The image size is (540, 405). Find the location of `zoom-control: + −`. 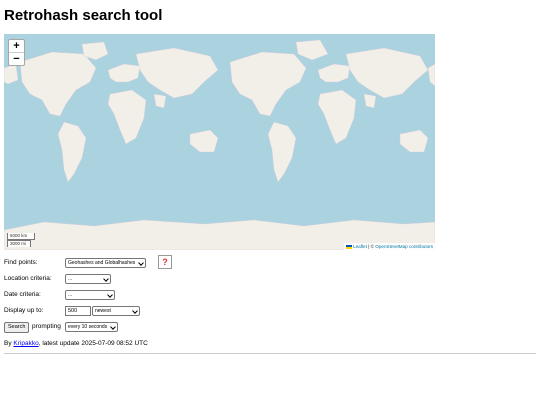

zoom-control: + − is located at coordinates (16, 52).